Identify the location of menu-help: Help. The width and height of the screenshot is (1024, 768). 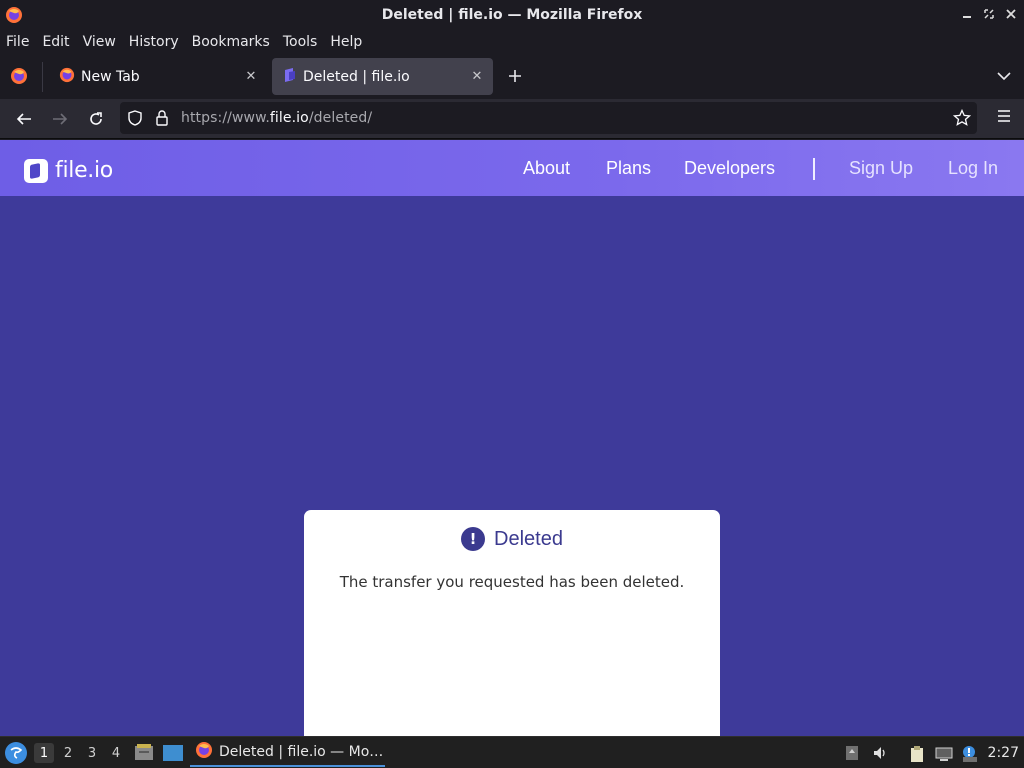
(349, 42).